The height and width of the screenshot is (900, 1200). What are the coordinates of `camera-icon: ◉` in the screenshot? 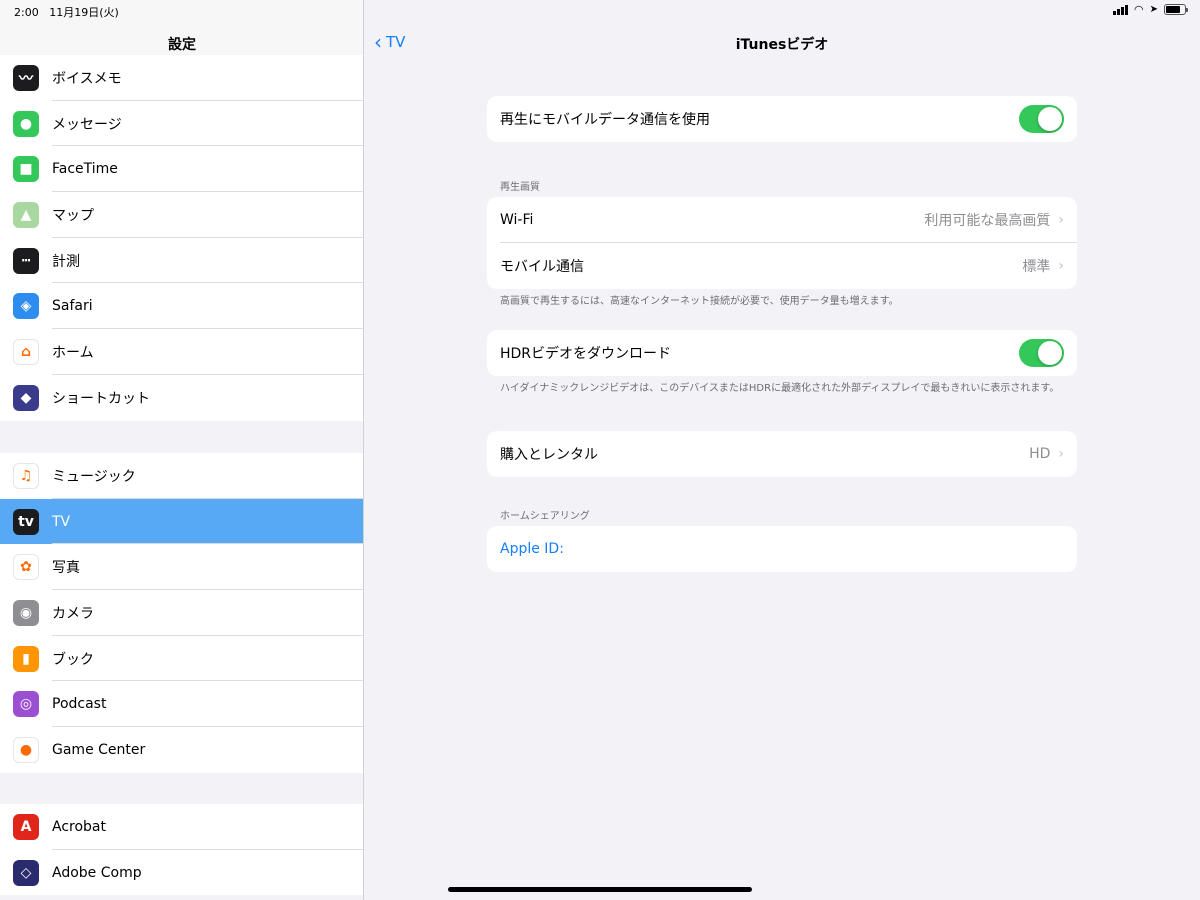 It's located at (26, 612).